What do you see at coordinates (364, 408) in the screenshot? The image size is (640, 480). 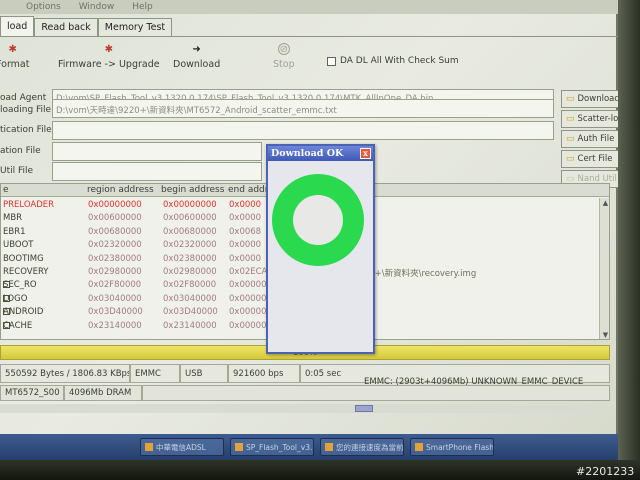 I see `scroll-thumb` at bounding box center [364, 408].